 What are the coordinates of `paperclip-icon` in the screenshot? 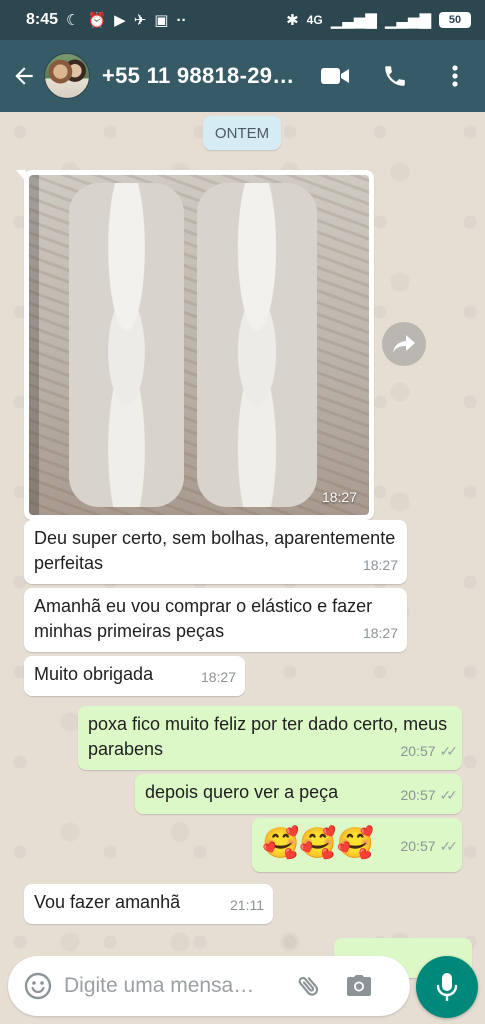 It's located at (308, 986).